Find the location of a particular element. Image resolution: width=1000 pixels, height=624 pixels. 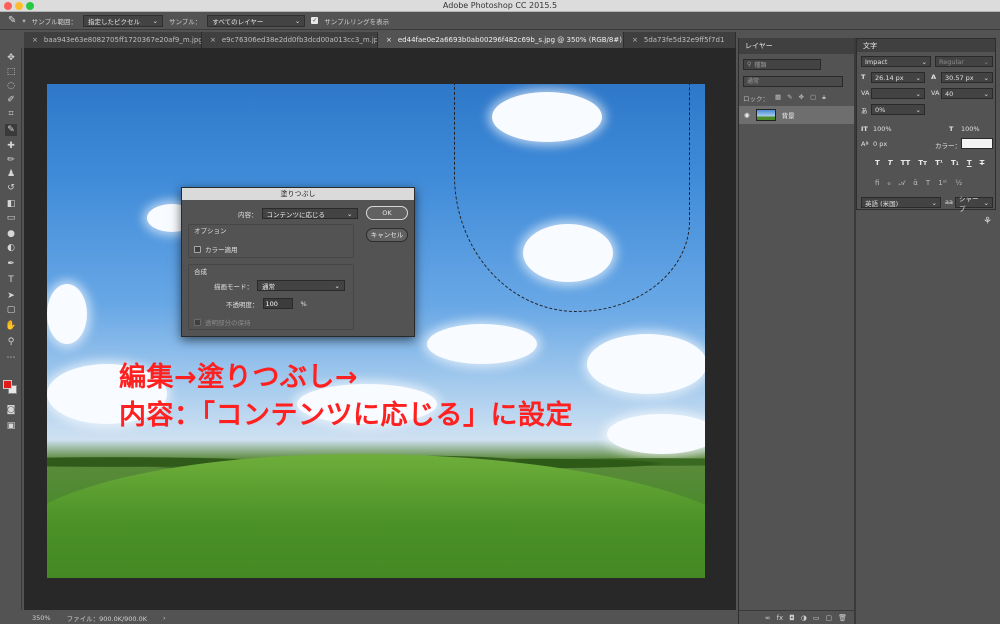

antialias-select: シャープ ⌄ is located at coordinates (974, 204).